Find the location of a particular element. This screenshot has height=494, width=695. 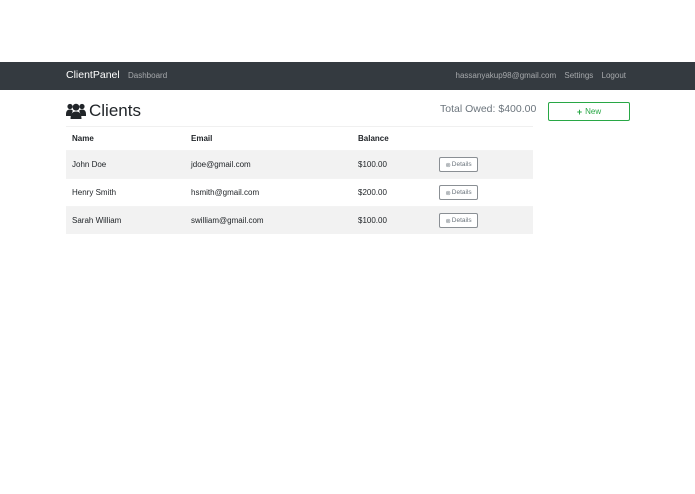

page-title-text: Clients is located at coordinates (115, 110).